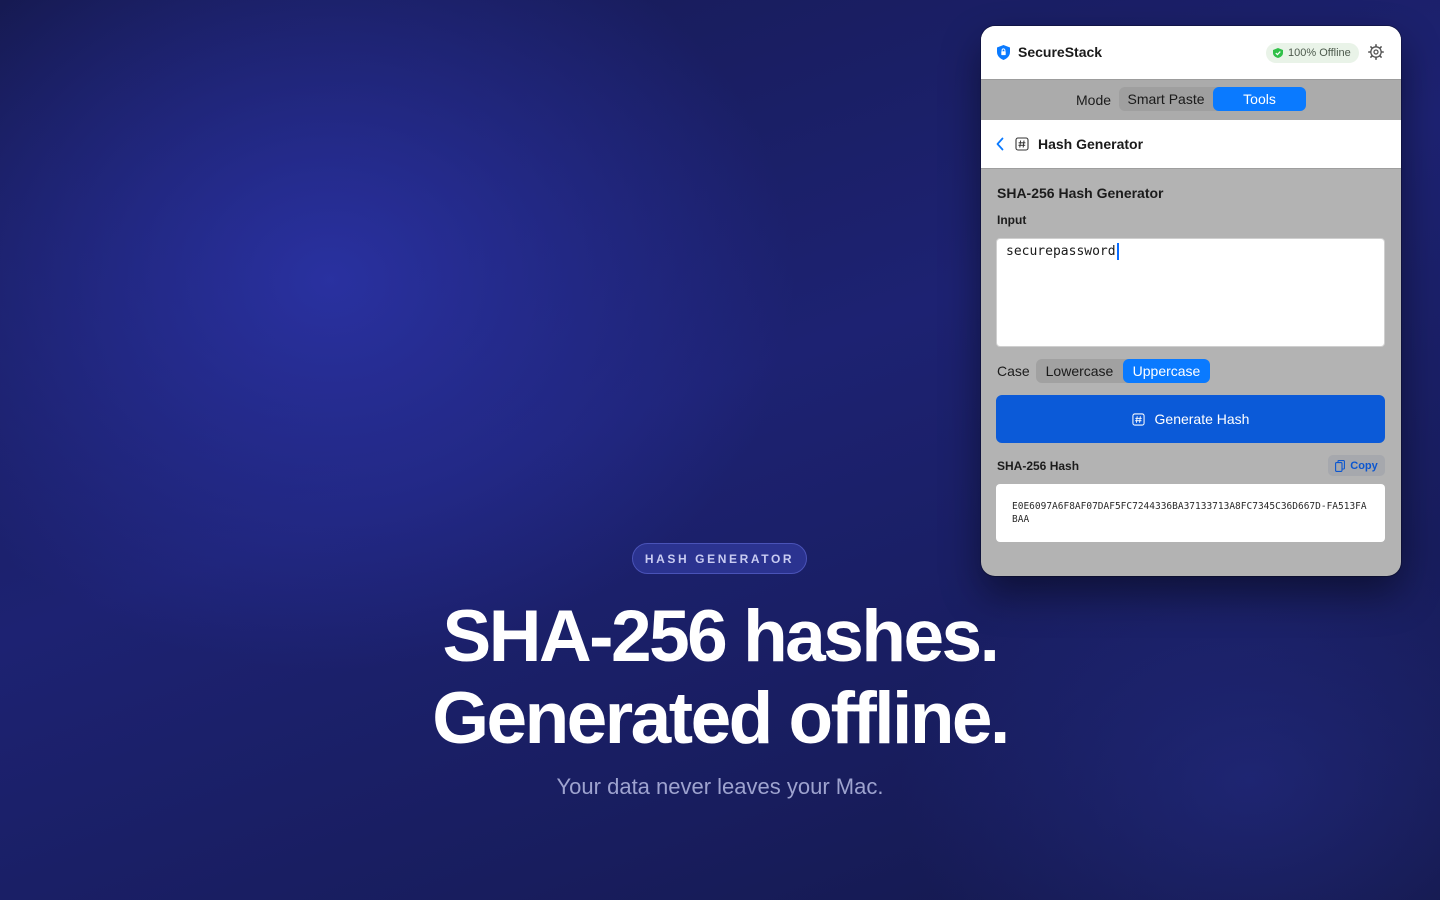 The width and height of the screenshot is (1440, 900). I want to click on section-badge: HASH GENERATOR, so click(719, 558).